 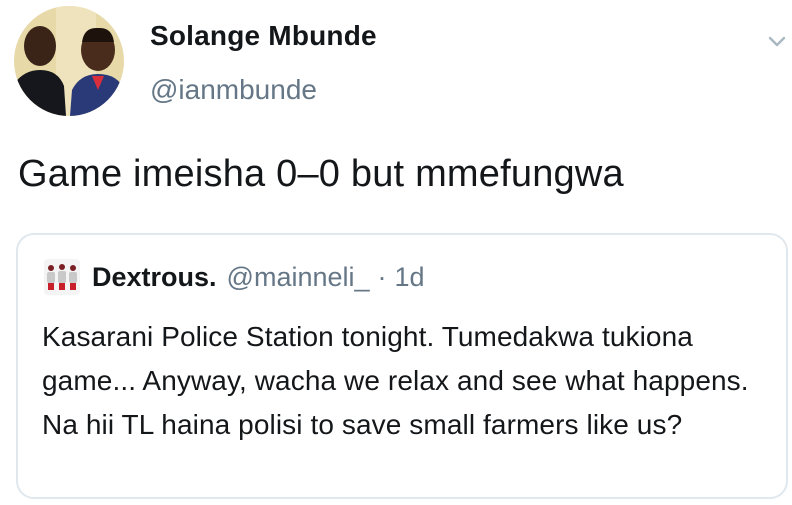 What do you see at coordinates (263, 90) in the screenshot?
I see `author-handle: @ianmbunde` at bounding box center [263, 90].